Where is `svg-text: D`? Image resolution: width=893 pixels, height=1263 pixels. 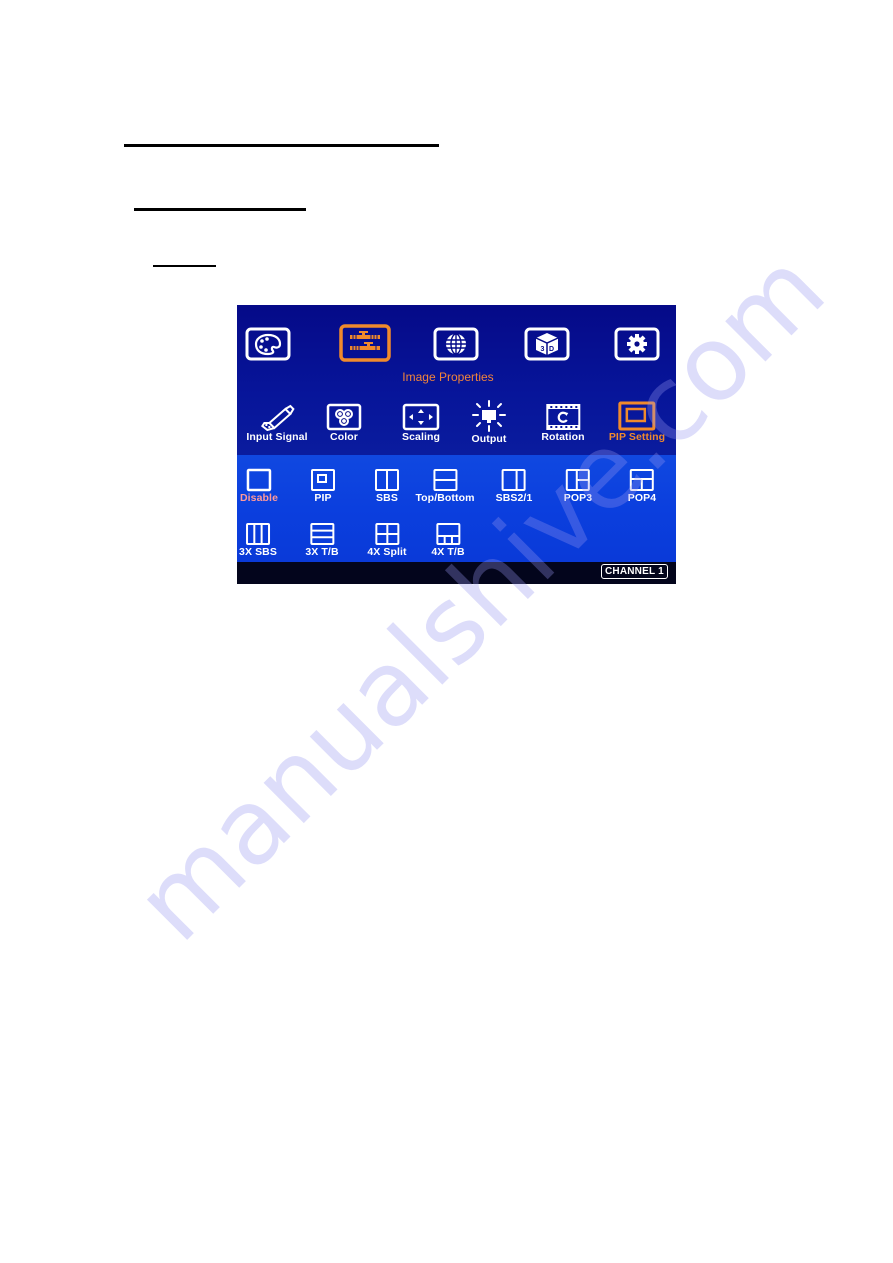 svg-text: D is located at coordinates (551, 349).